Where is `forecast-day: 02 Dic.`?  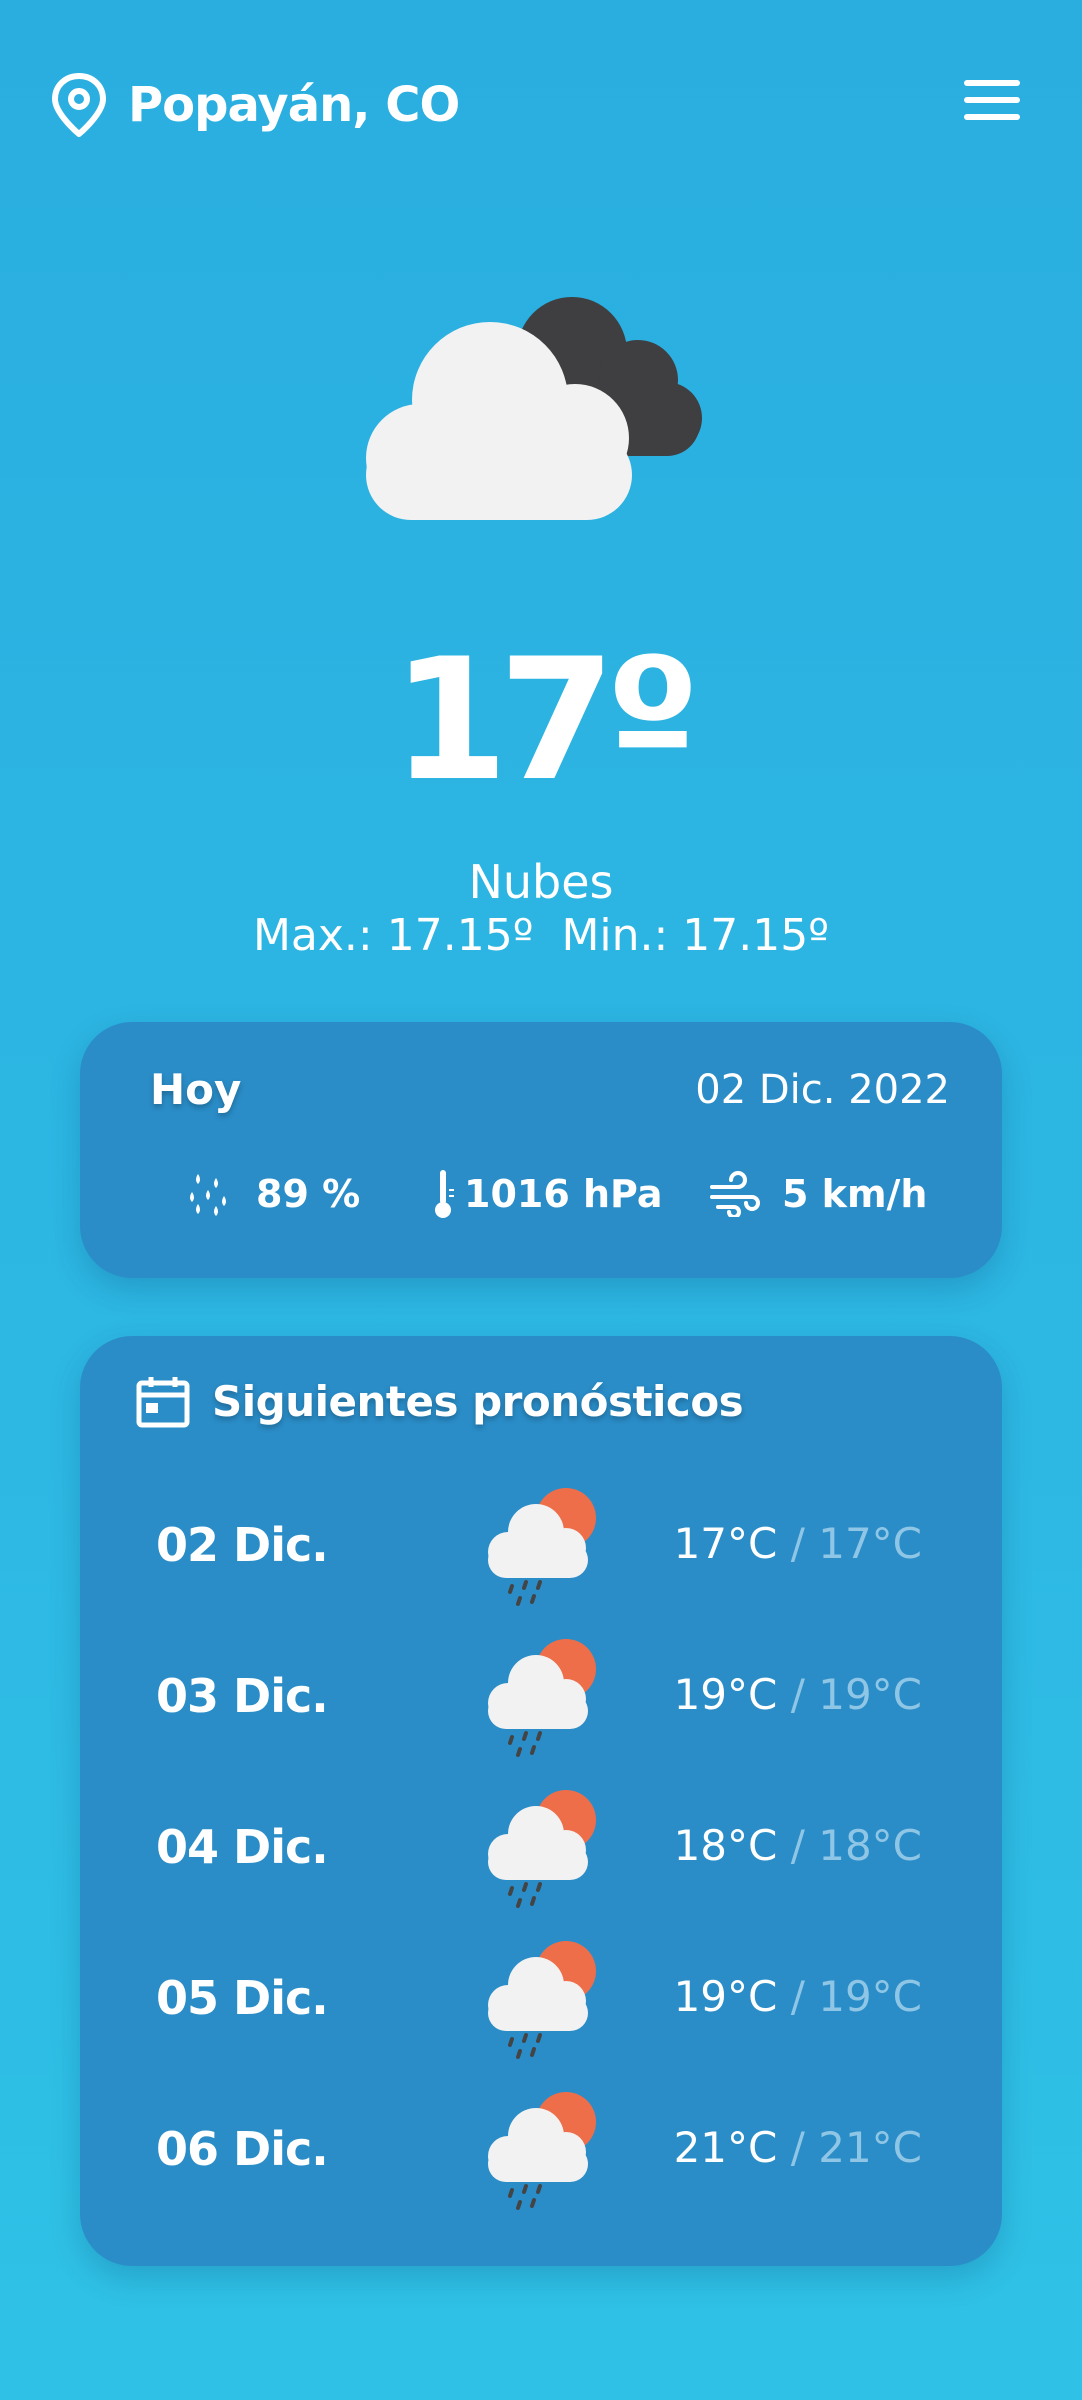 forecast-day: 02 Dic. is located at coordinates (242, 1545).